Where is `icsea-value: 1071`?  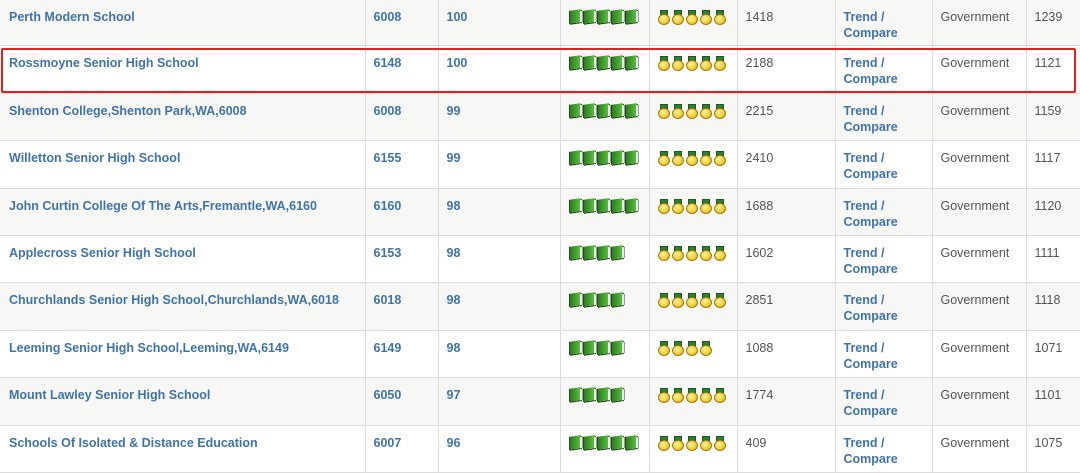
icsea-value: 1071 is located at coordinates (1048, 347).